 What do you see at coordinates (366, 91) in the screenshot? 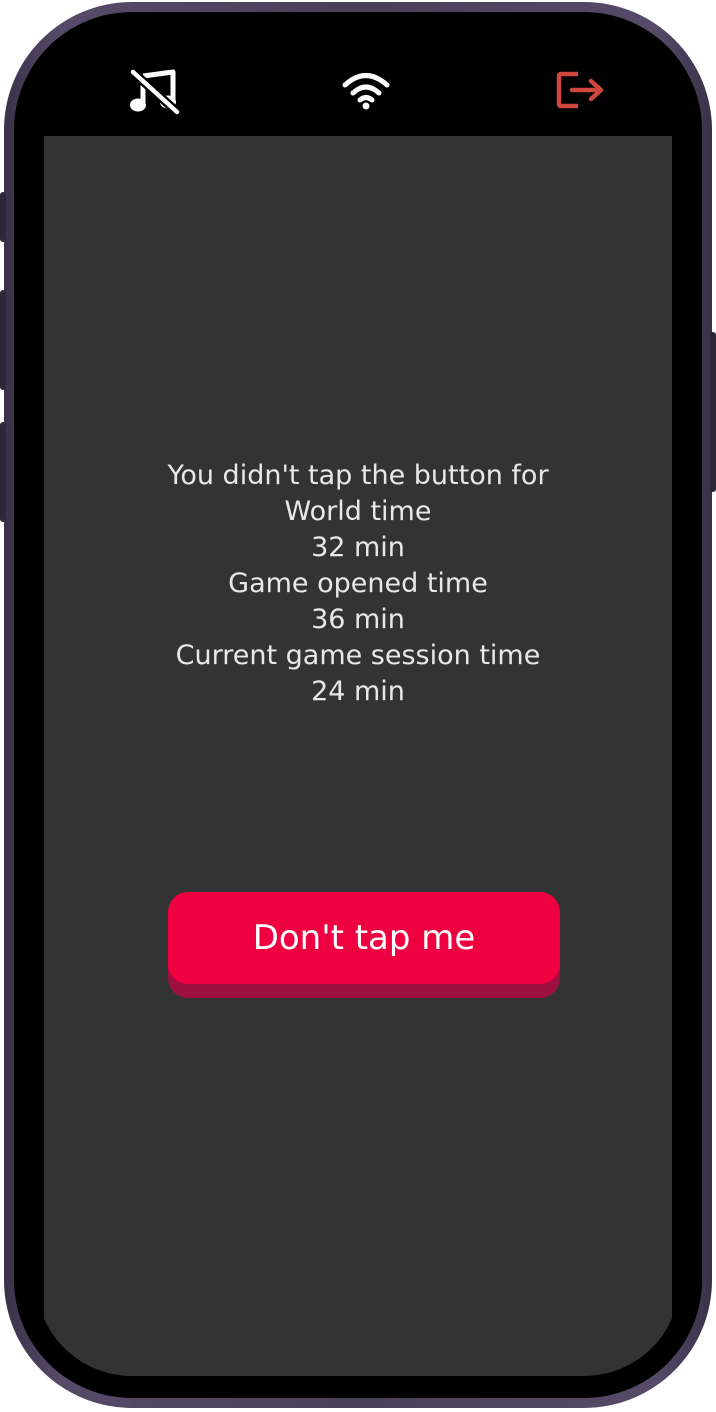
I see `wifi-icon` at bounding box center [366, 91].